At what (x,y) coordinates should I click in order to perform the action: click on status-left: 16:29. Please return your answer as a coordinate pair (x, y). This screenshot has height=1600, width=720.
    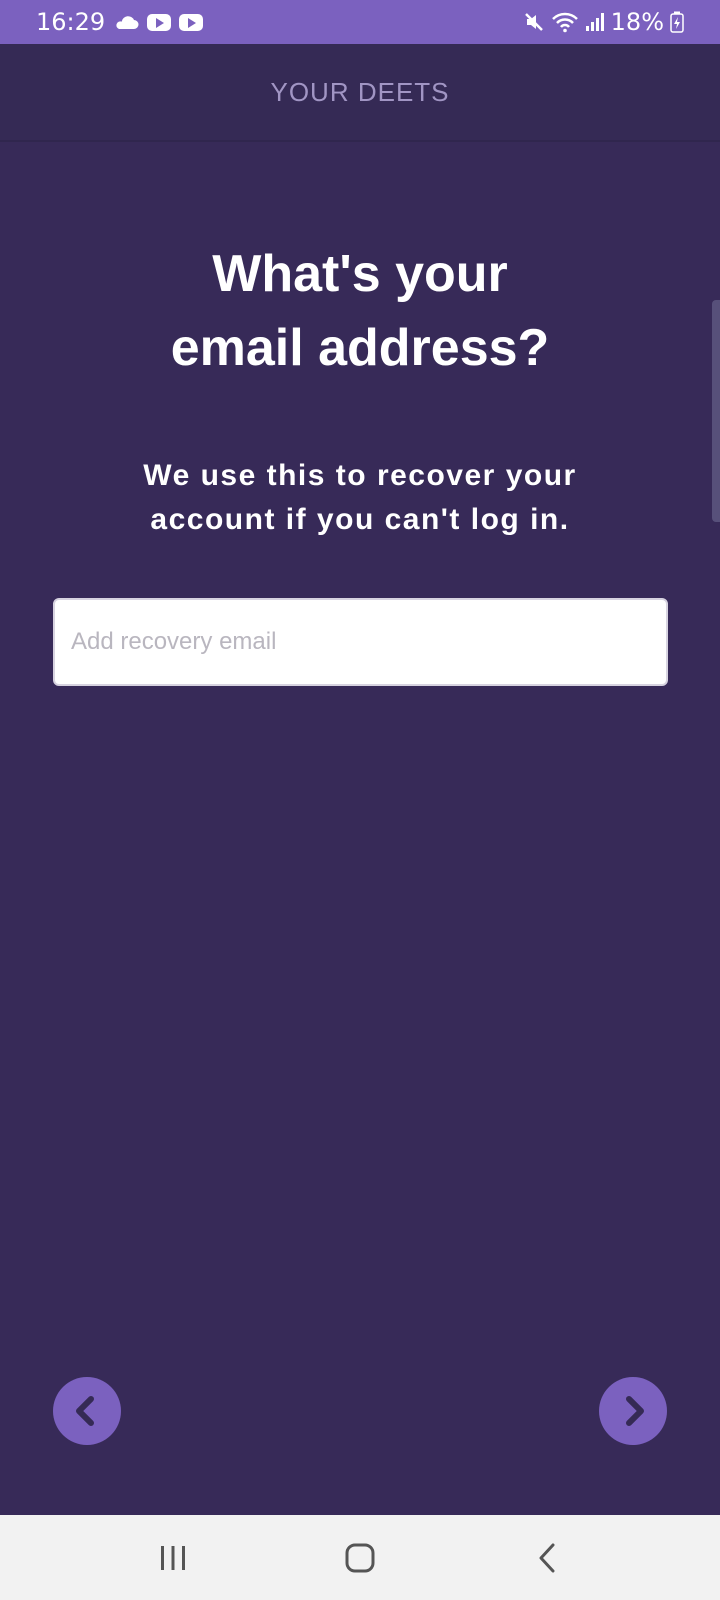
    Looking at the image, I should click on (120, 22).